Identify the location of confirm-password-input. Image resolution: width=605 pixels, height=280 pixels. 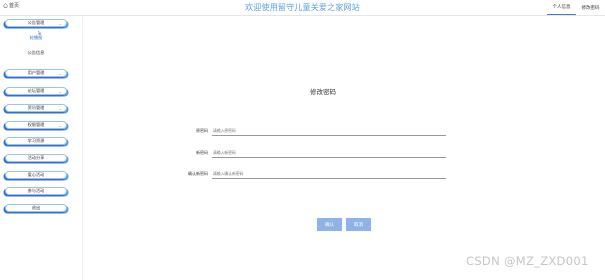
(329, 174).